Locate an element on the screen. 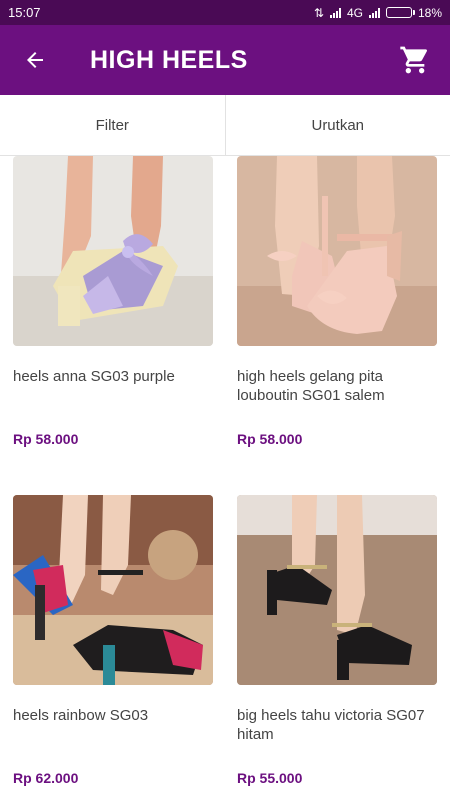 This screenshot has width=450, height=800. shopping-cart-icon is located at coordinates (414, 60).